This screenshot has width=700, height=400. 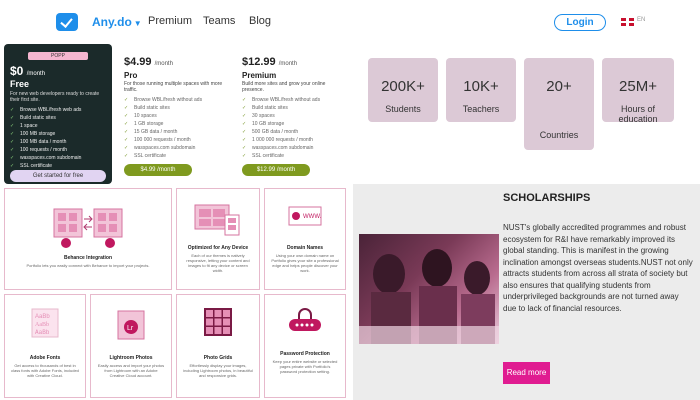 I want to click on premium-price-period: /month, so click(x=288, y=64).